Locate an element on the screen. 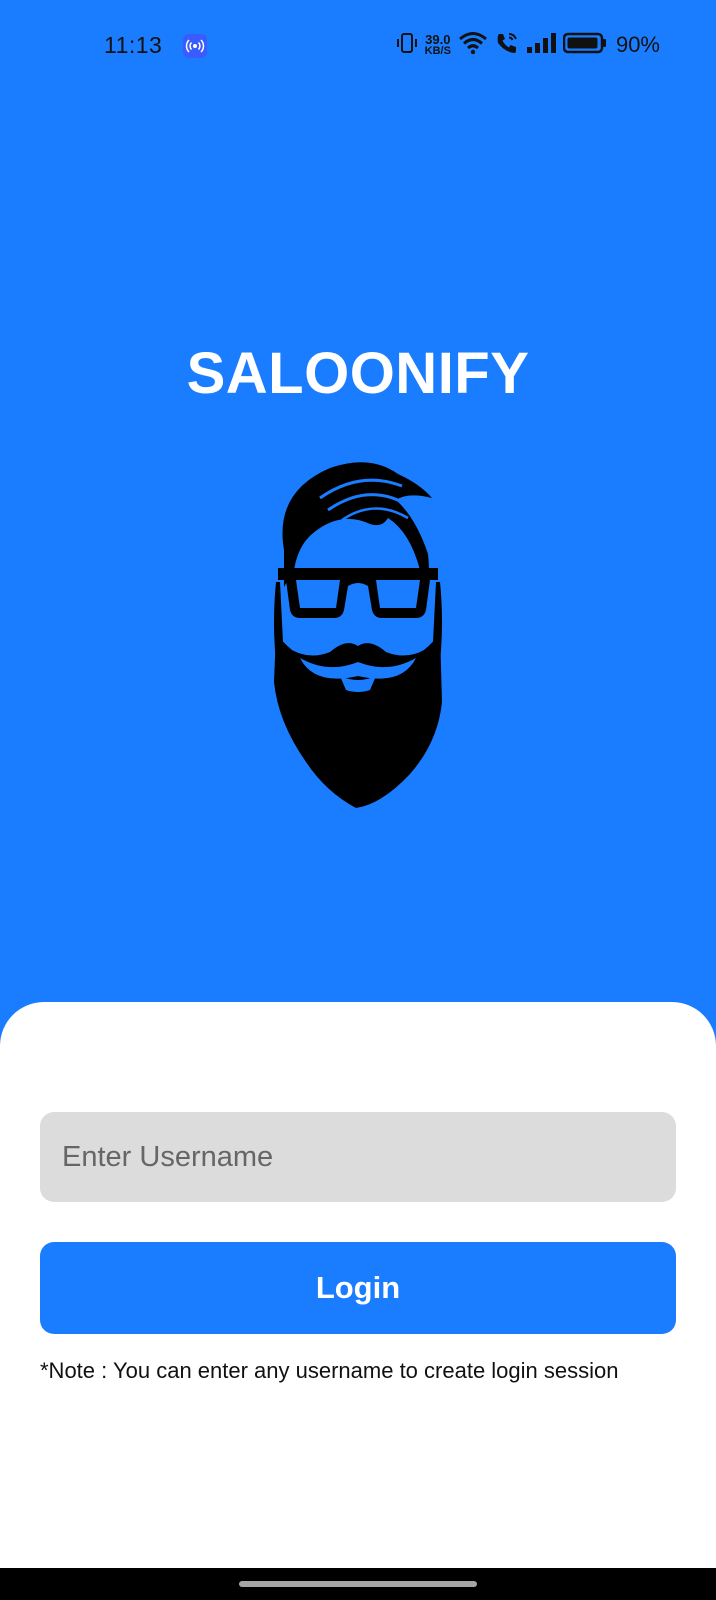  username-input is located at coordinates (358, 1157).